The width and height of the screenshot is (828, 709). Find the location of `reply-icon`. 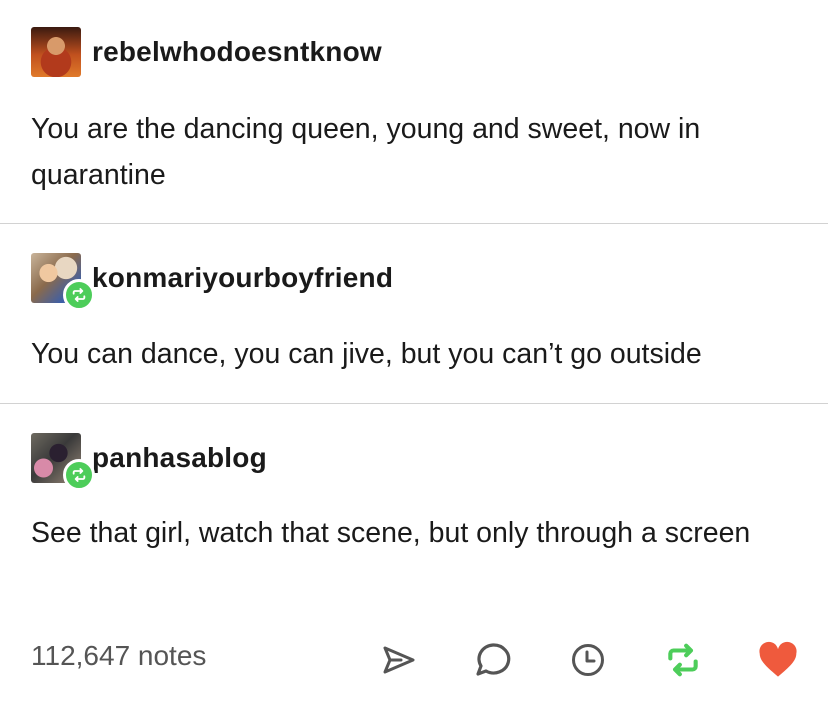

reply-icon is located at coordinates (493, 659).